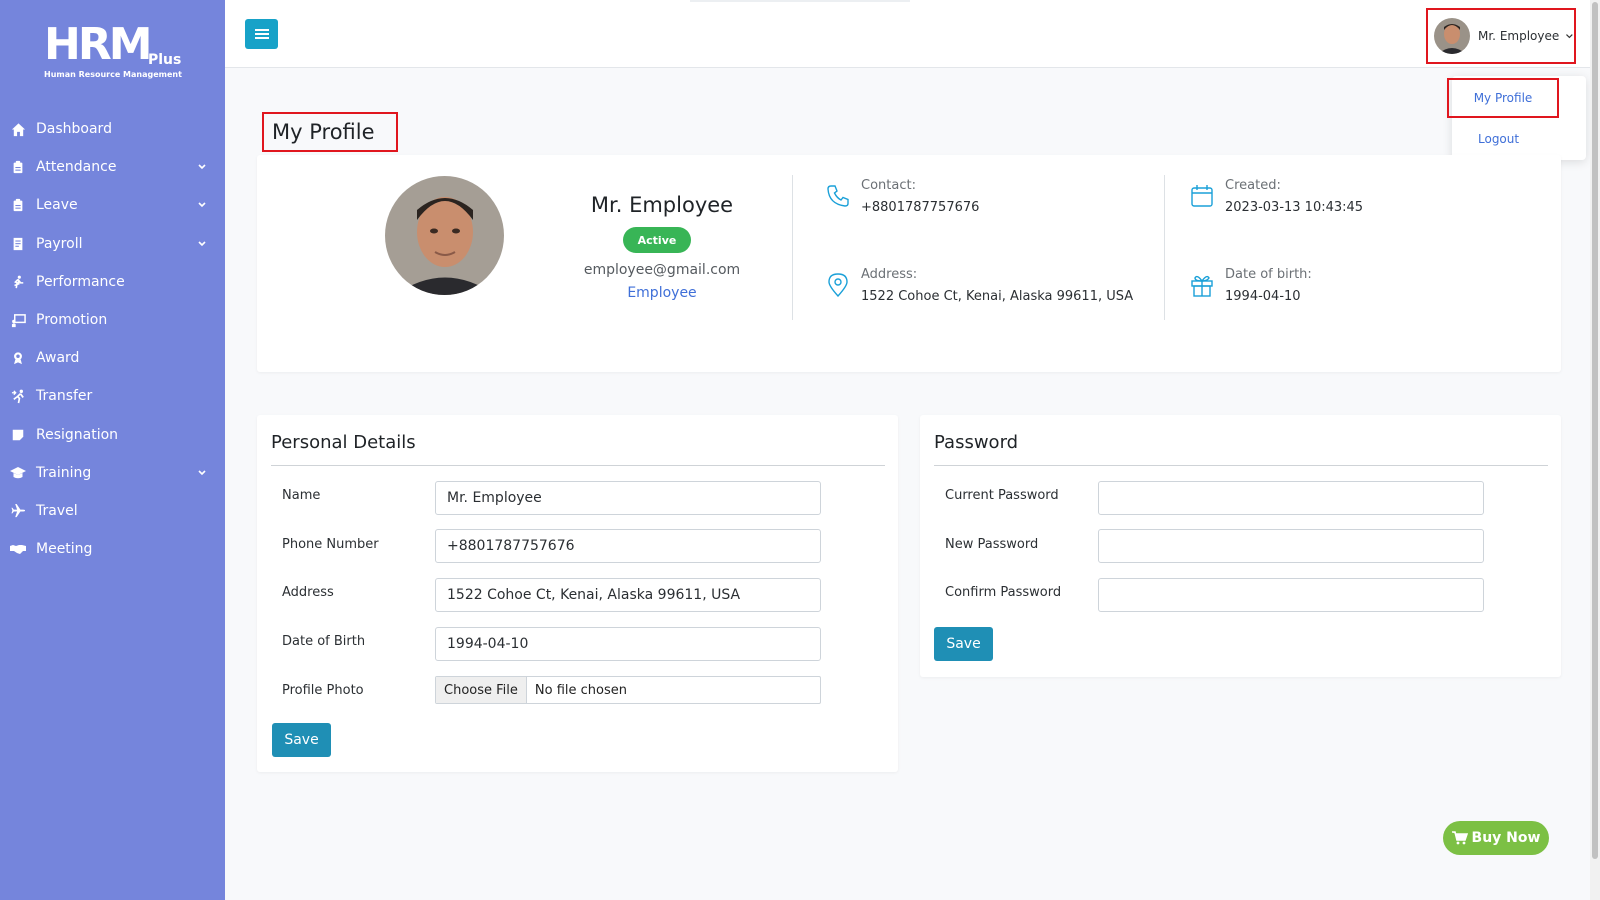 This screenshot has width=1600, height=900. I want to click on sidebar-item-label: Meeting, so click(64, 549).